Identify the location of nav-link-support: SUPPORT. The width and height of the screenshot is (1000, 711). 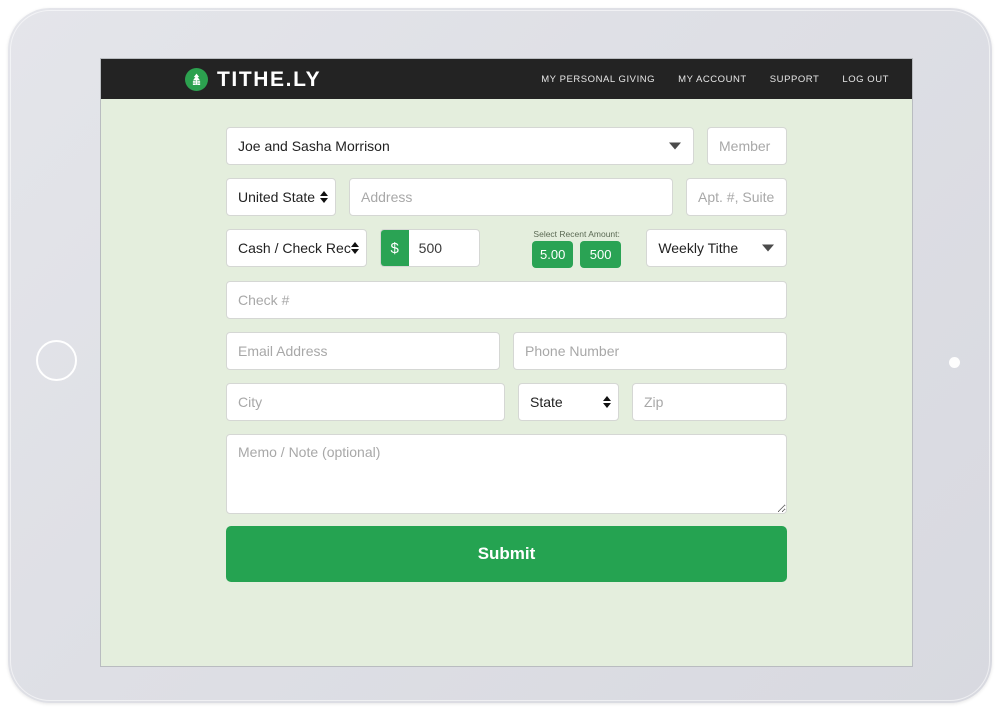
(795, 79).